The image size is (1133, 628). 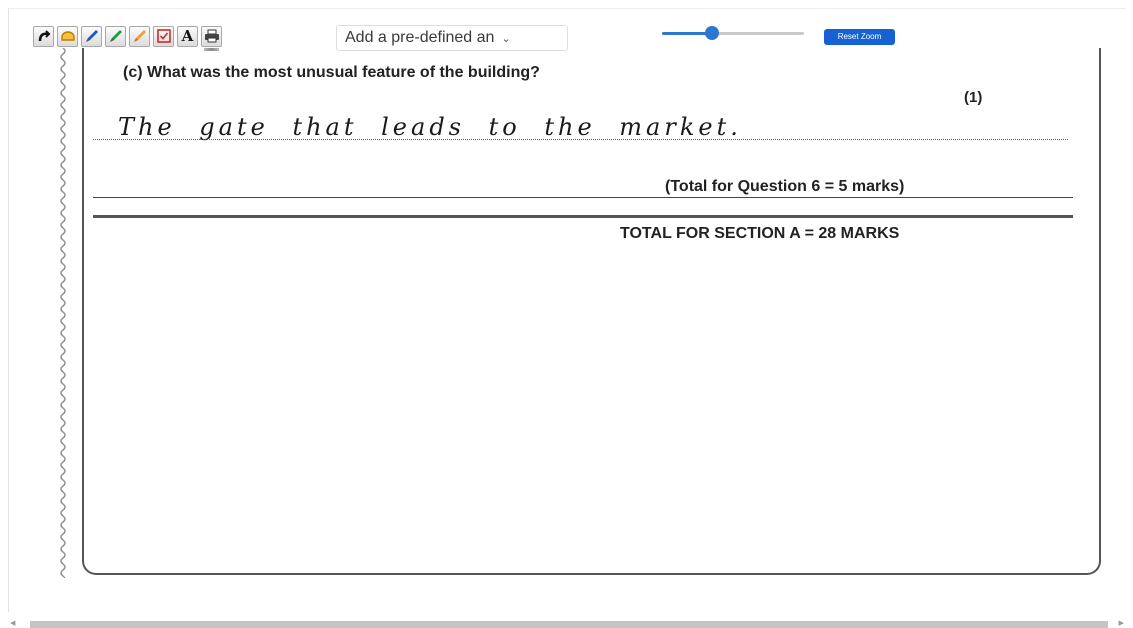 I want to click on reset-zoom-button: Reset Zoom, so click(x=859, y=37).